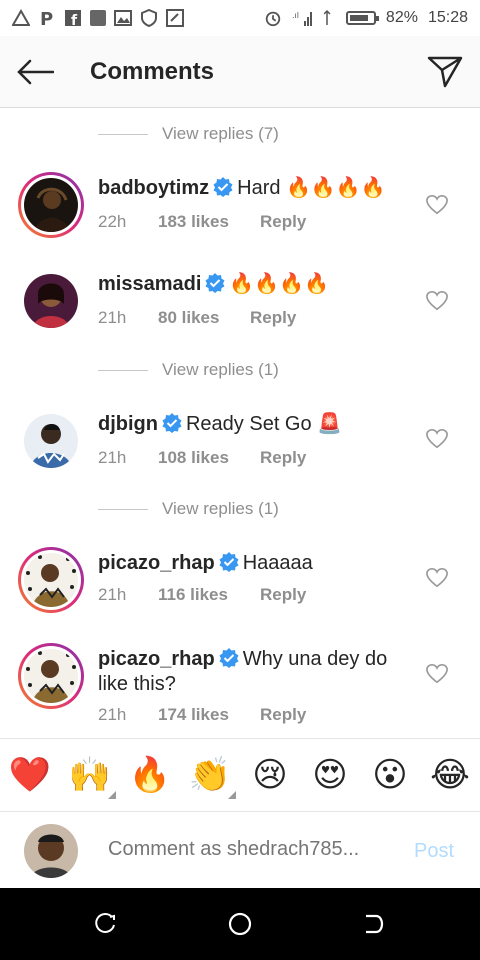  What do you see at coordinates (175, 18) in the screenshot?
I see `screenshot-icon` at bounding box center [175, 18].